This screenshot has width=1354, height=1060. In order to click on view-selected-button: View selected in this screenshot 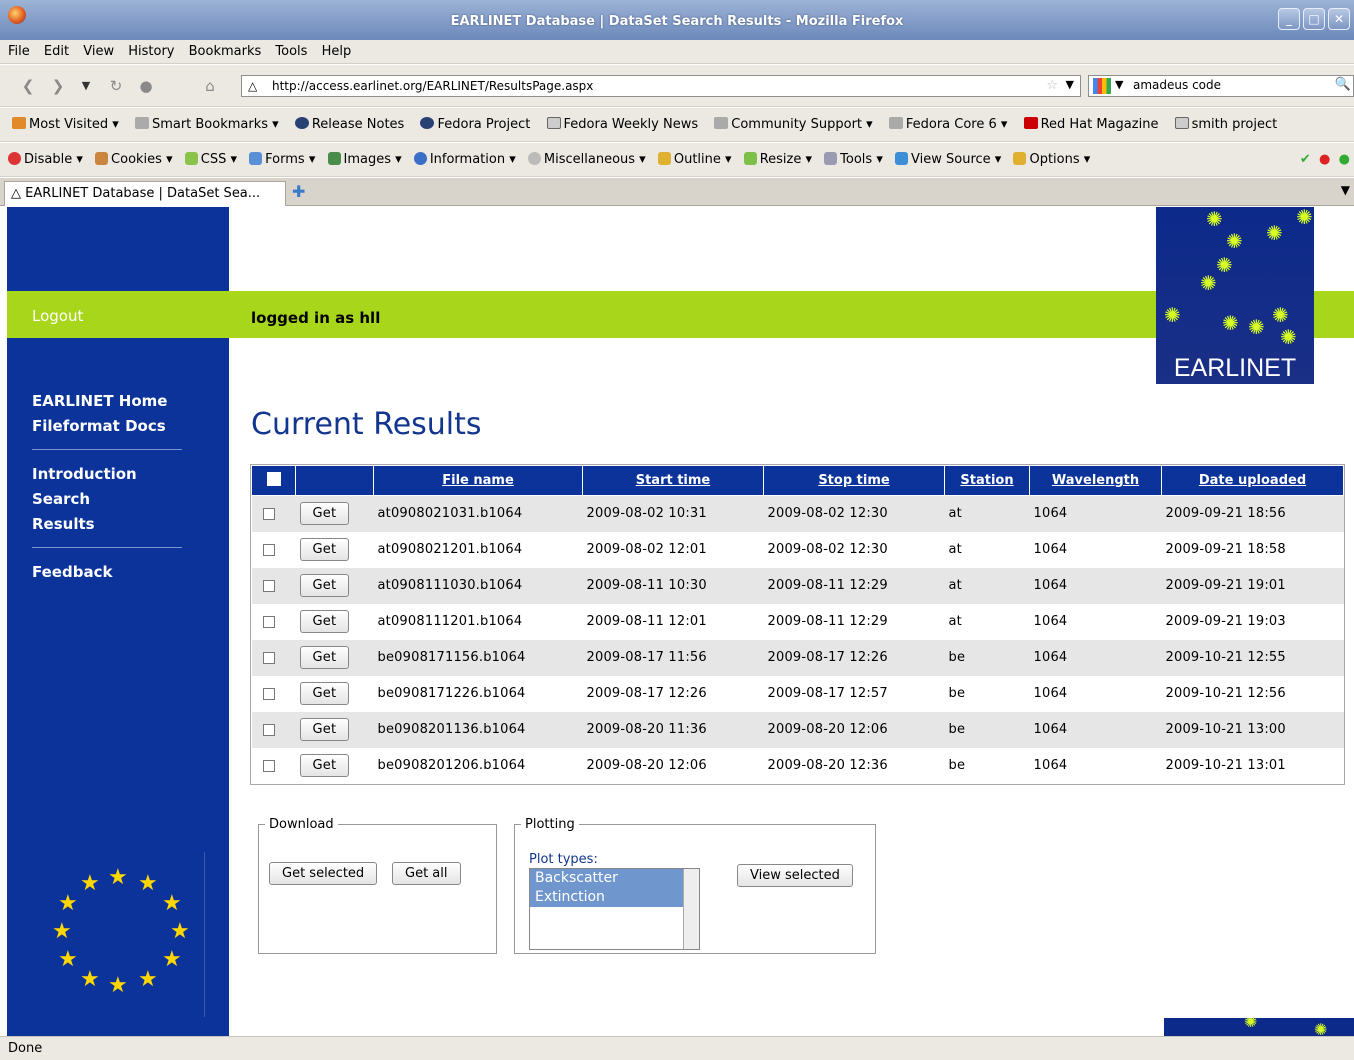, I will do `click(795, 875)`.